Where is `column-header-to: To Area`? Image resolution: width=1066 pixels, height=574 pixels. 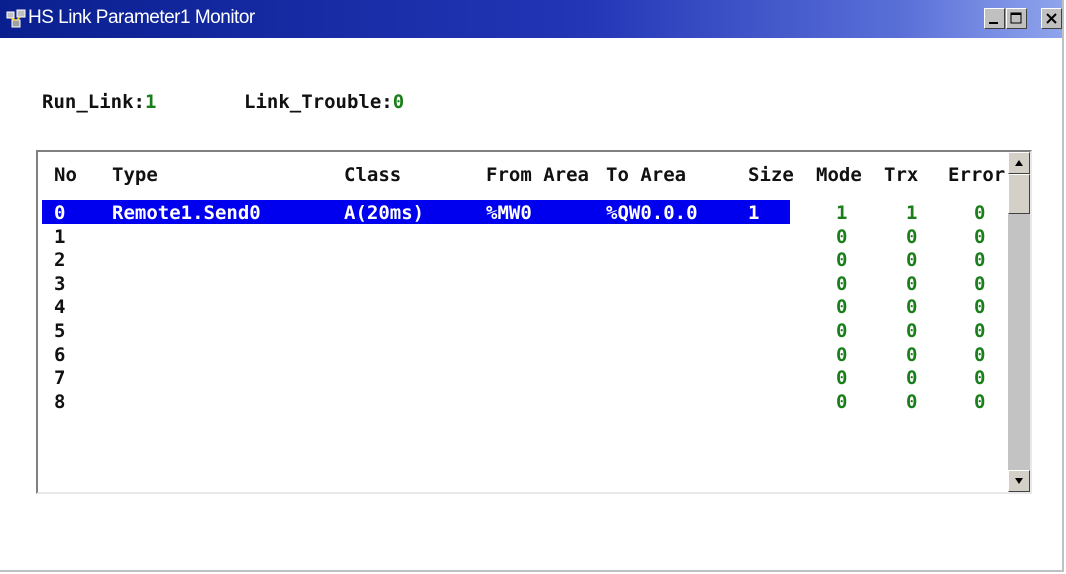 column-header-to: To Area is located at coordinates (646, 175).